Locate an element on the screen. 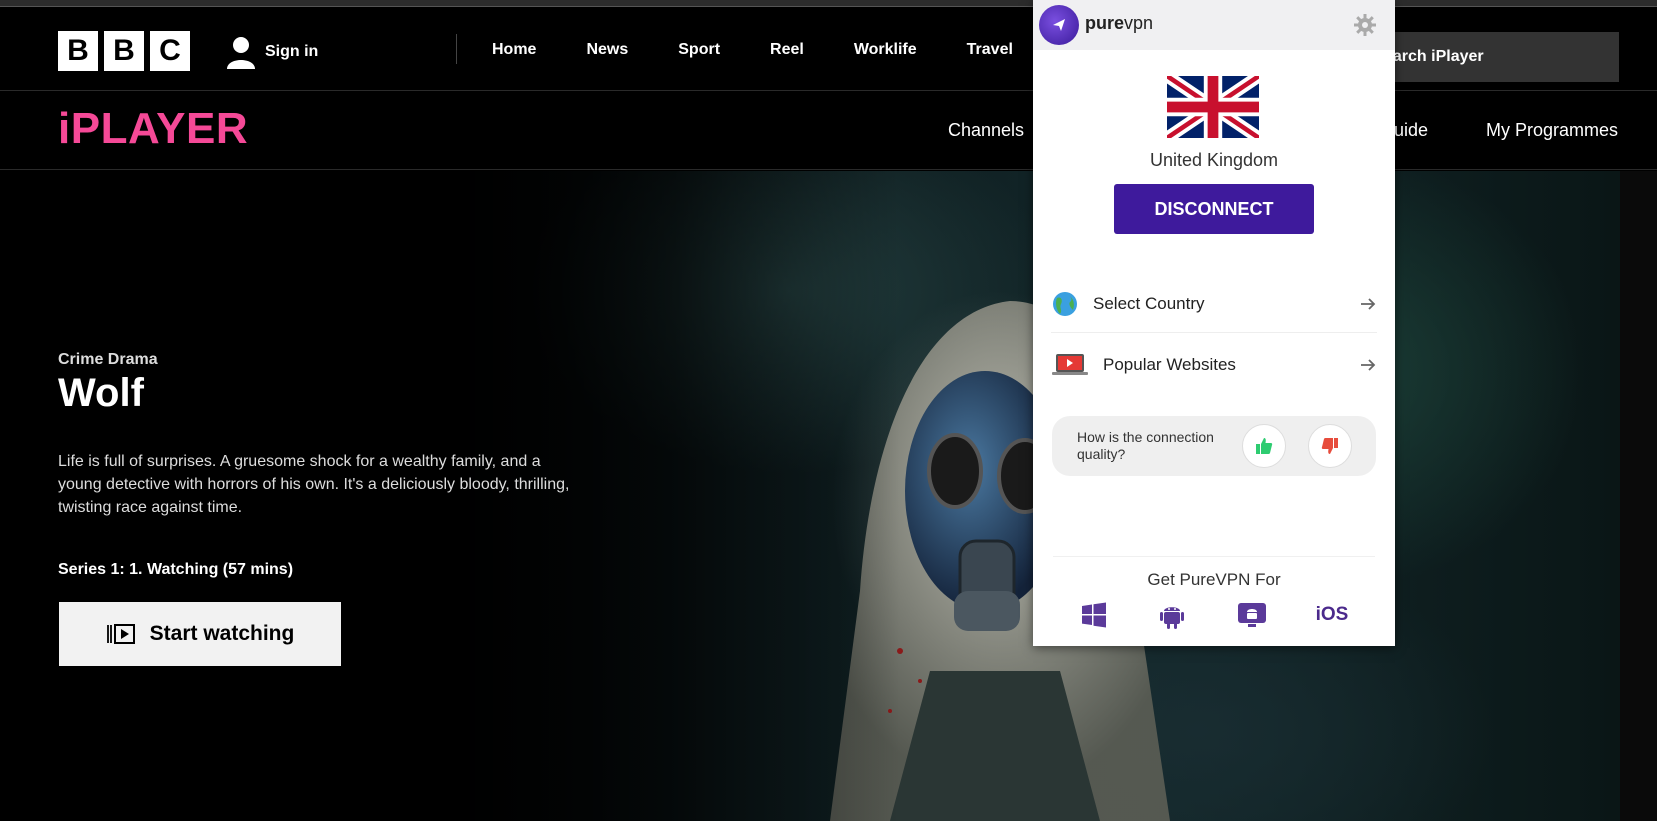 Image resolution: width=1657 pixels, height=821 pixels. connection-feedback-box: How is the connection quality? is located at coordinates (1214, 446).